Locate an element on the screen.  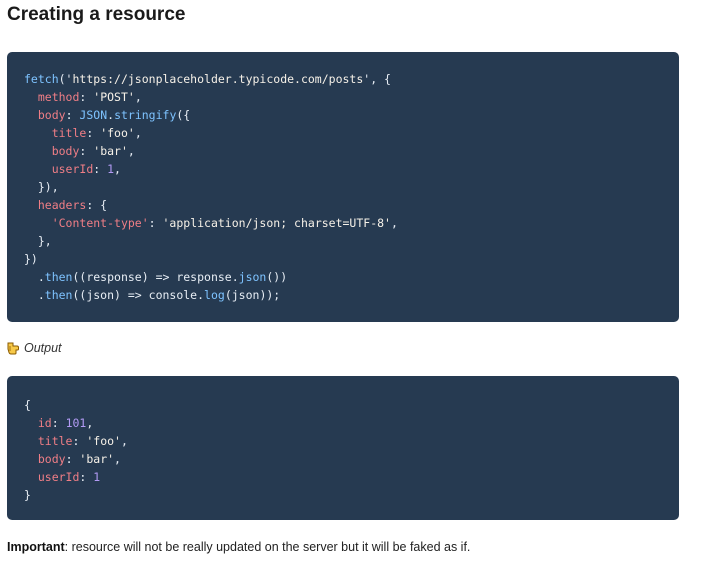
code-token: 101 is located at coordinates (76, 423).